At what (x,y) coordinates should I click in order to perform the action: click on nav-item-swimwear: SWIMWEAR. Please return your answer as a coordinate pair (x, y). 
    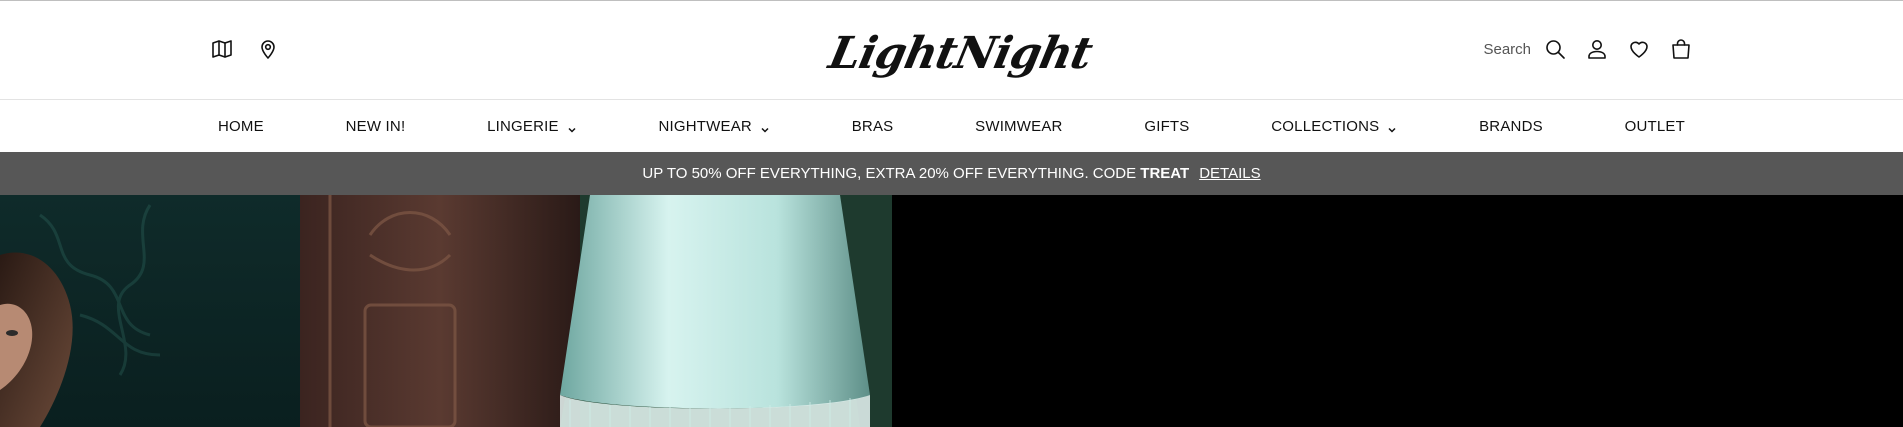
    Looking at the image, I should click on (1018, 126).